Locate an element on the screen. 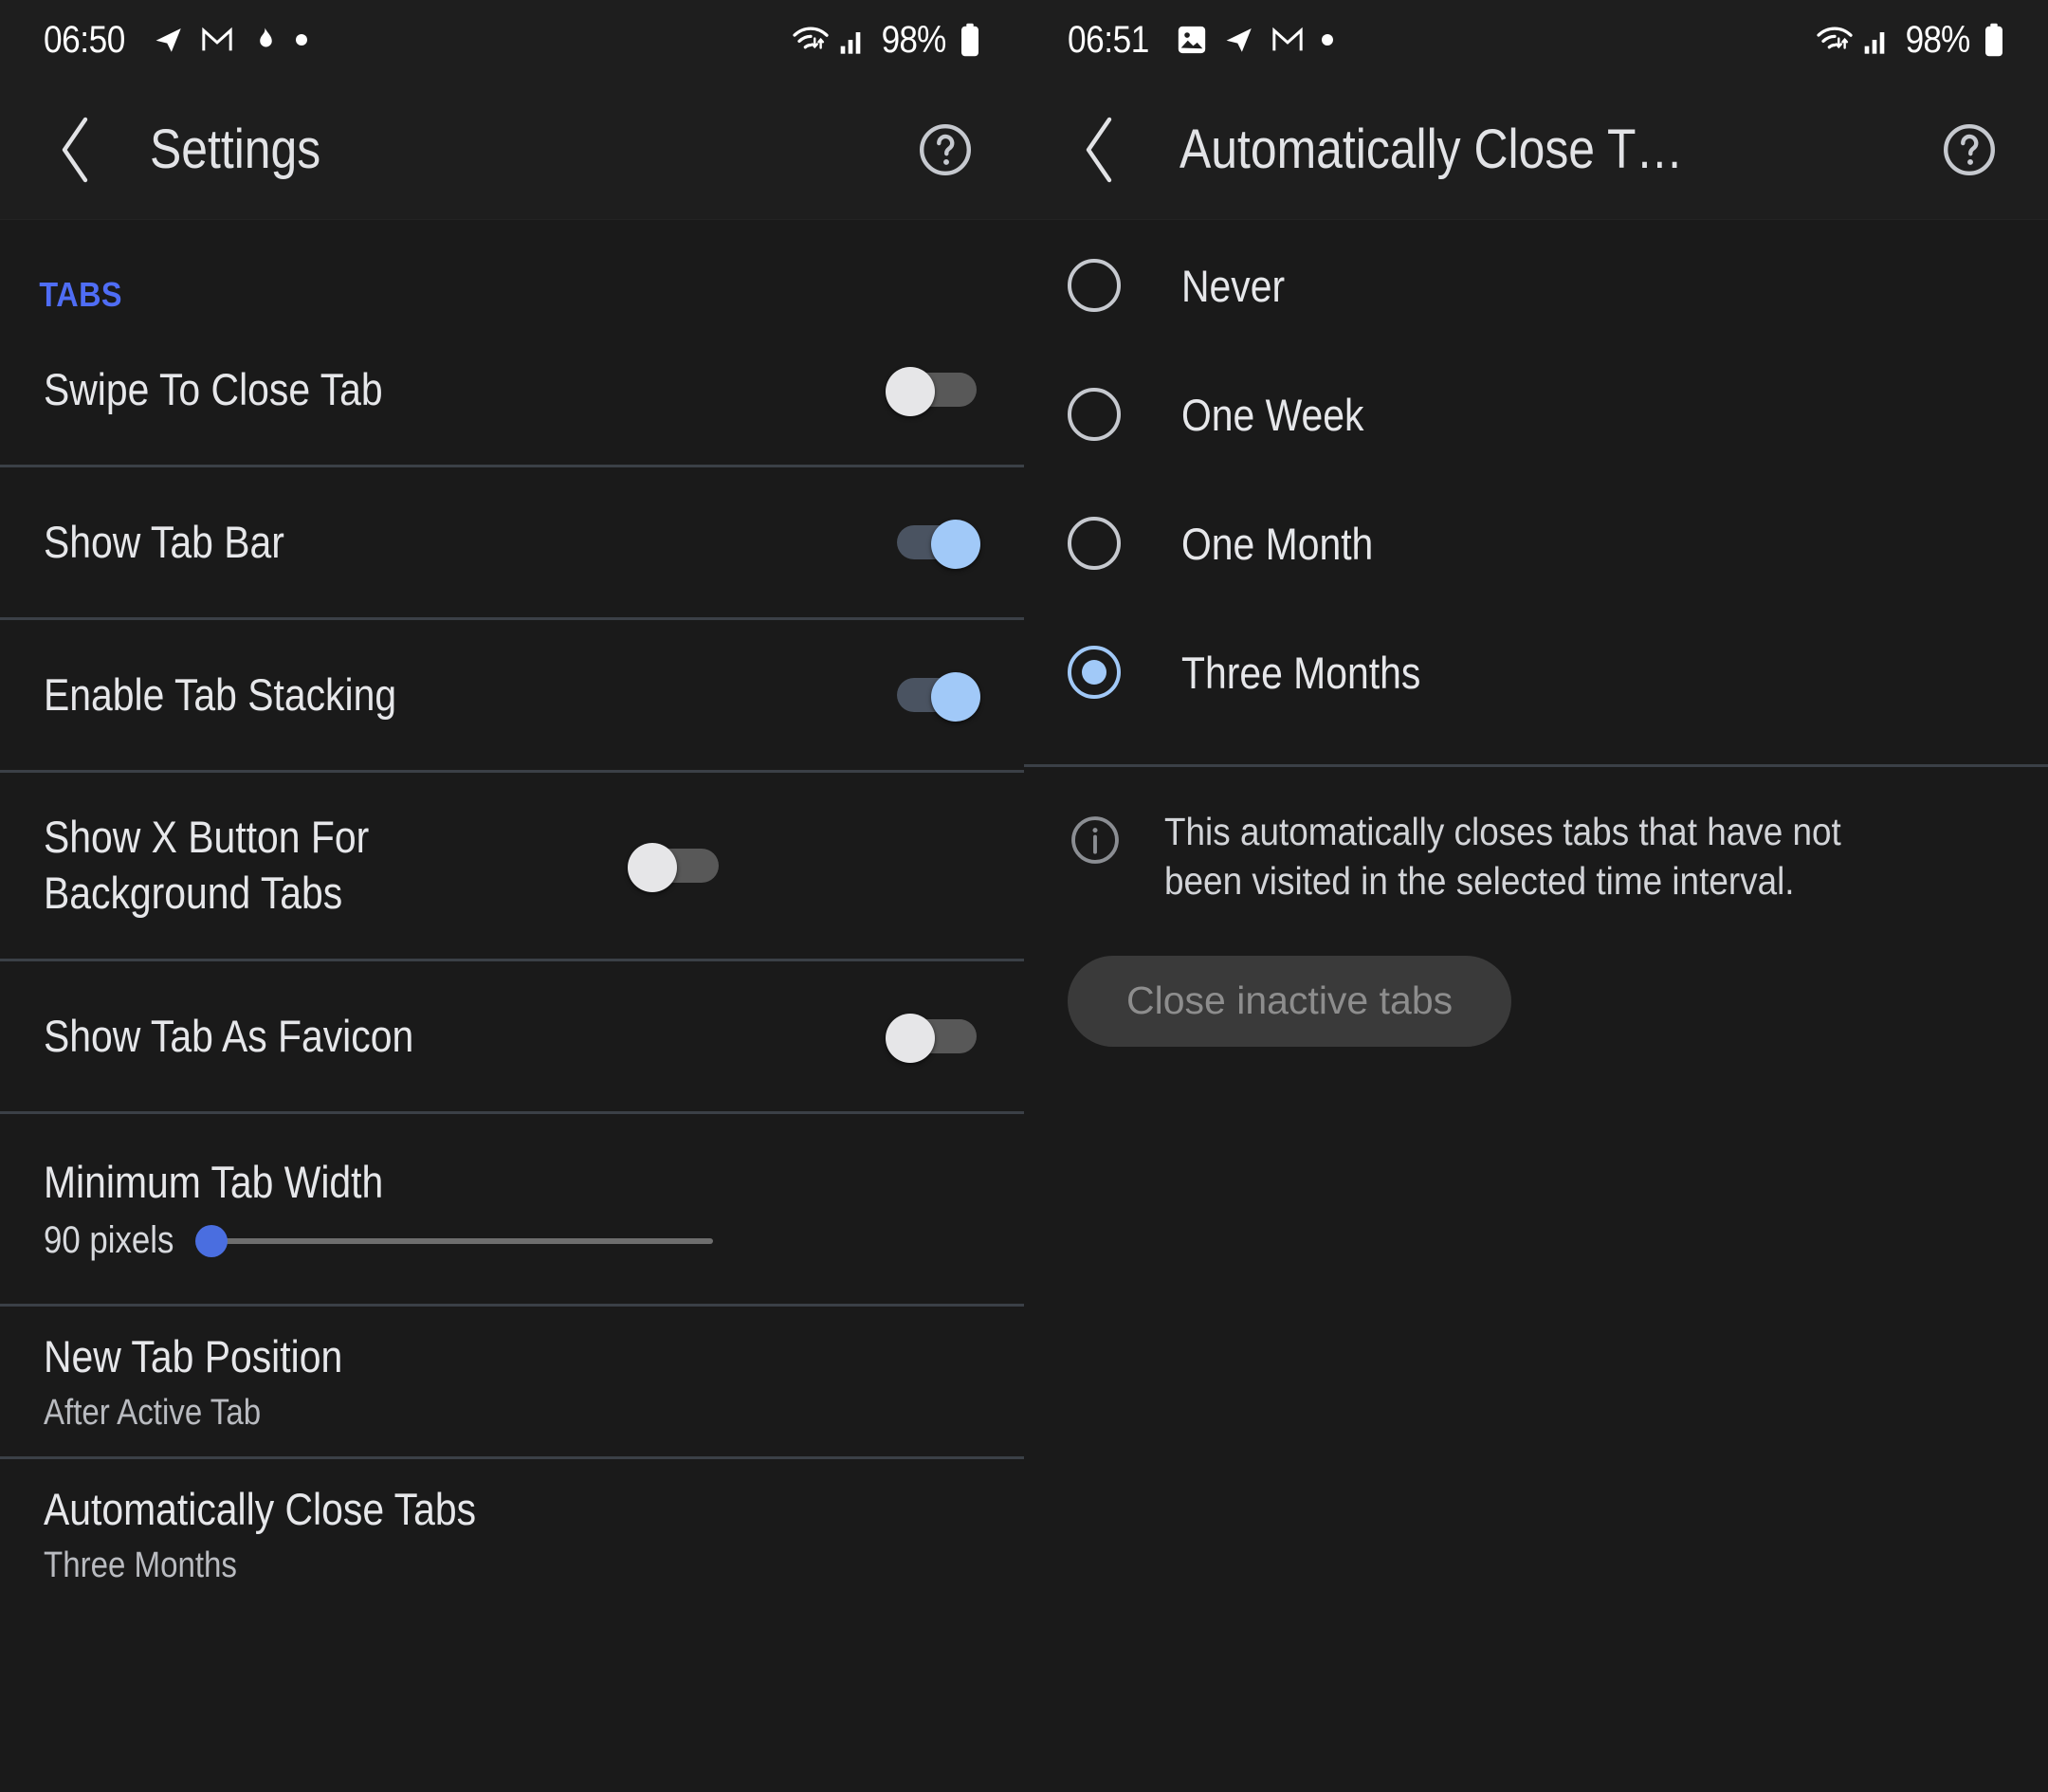 The height and width of the screenshot is (1792, 2048). slider-line: 90 pixels is located at coordinates (512, 1240).